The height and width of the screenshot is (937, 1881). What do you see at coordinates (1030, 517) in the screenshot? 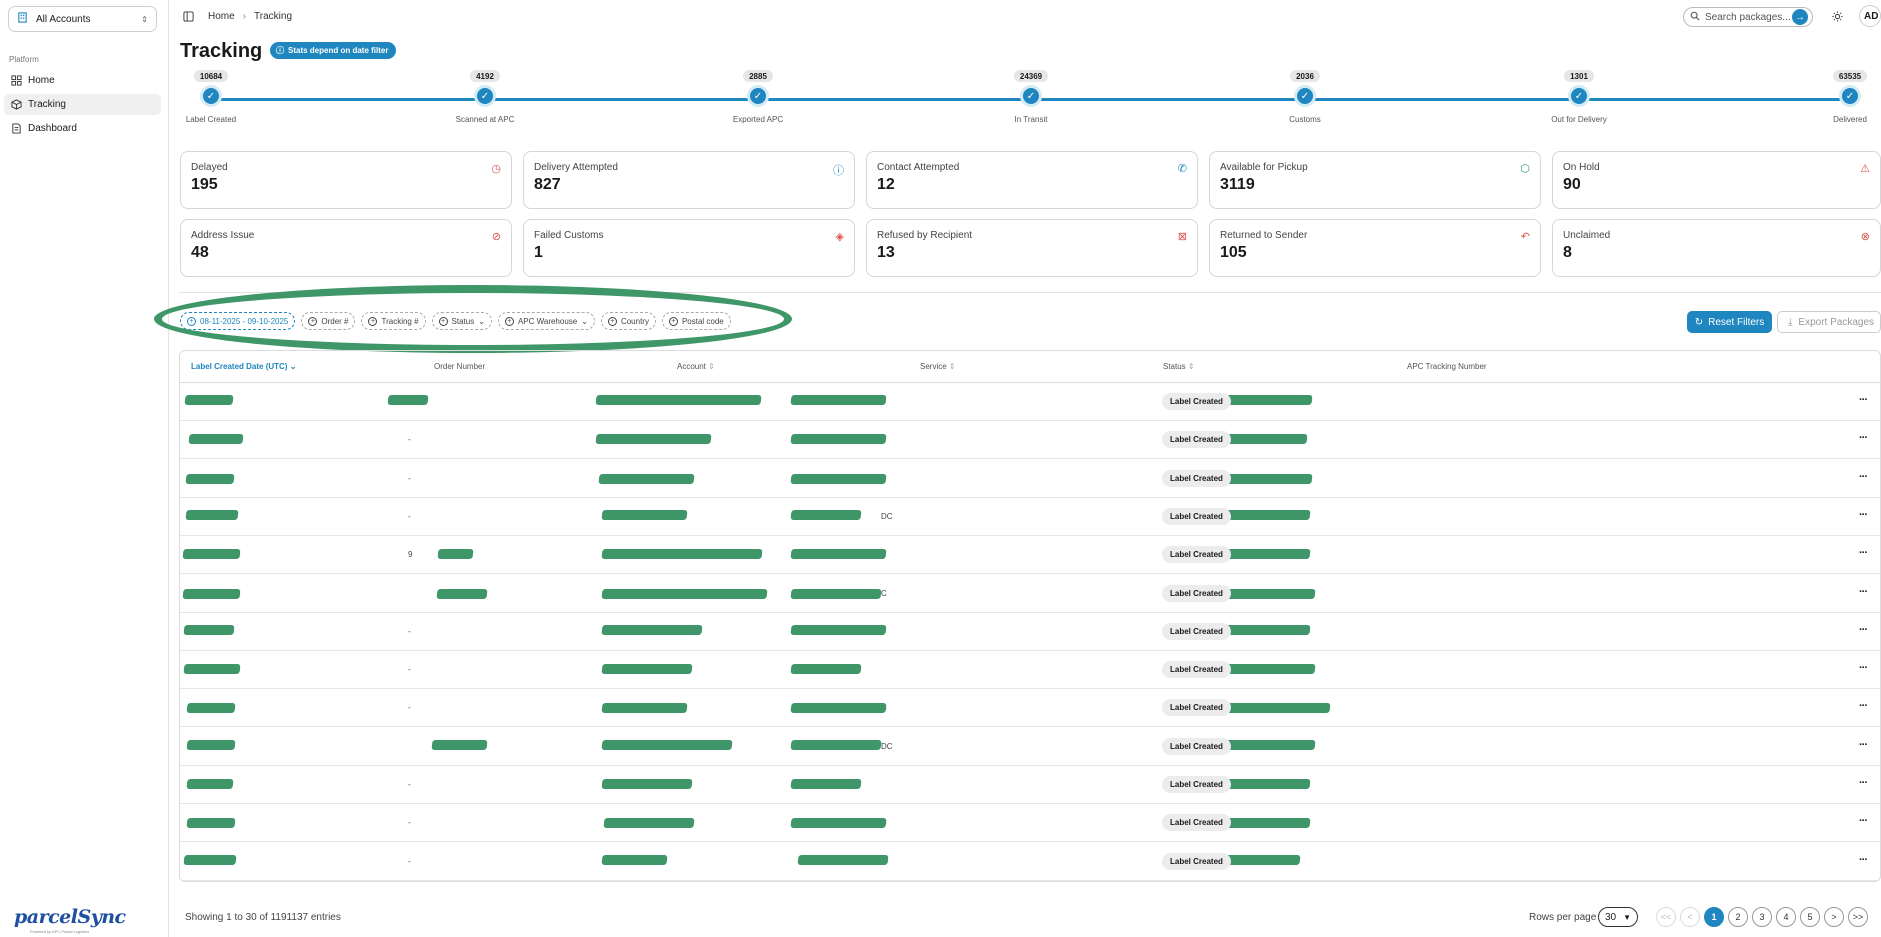
I see `table-row: - DC Label Created ···` at bounding box center [1030, 517].